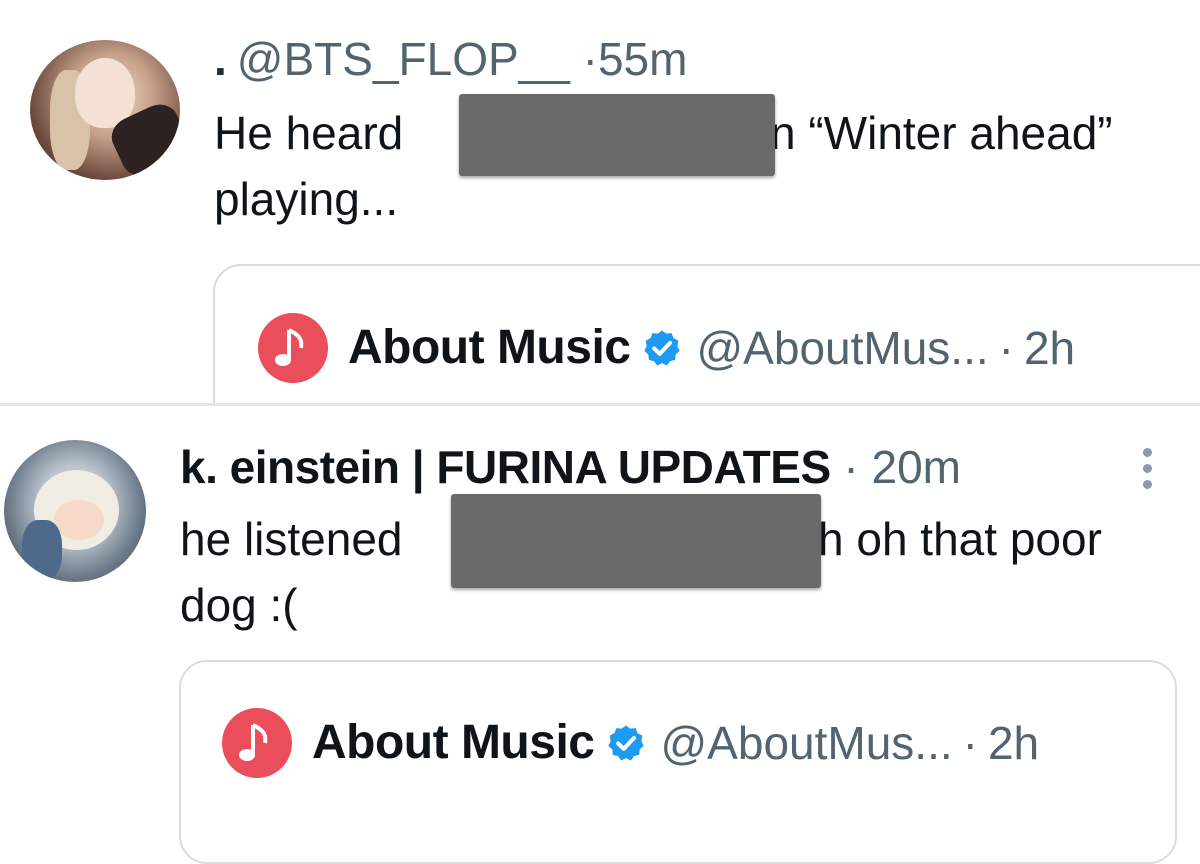 Image resolution: width=1200 pixels, height=864 pixels. What do you see at coordinates (403, 59) in the screenshot?
I see `user-handle: @BTS_FLOP__` at bounding box center [403, 59].